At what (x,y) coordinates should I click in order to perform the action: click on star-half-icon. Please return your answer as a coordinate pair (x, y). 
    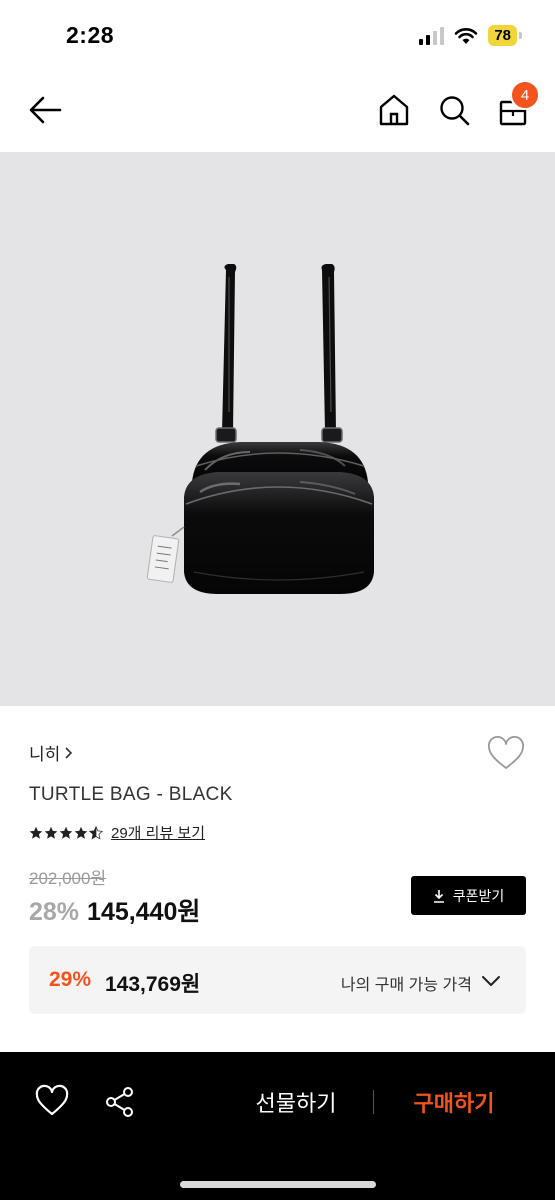
    Looking at the image, I should click on (96, 832).